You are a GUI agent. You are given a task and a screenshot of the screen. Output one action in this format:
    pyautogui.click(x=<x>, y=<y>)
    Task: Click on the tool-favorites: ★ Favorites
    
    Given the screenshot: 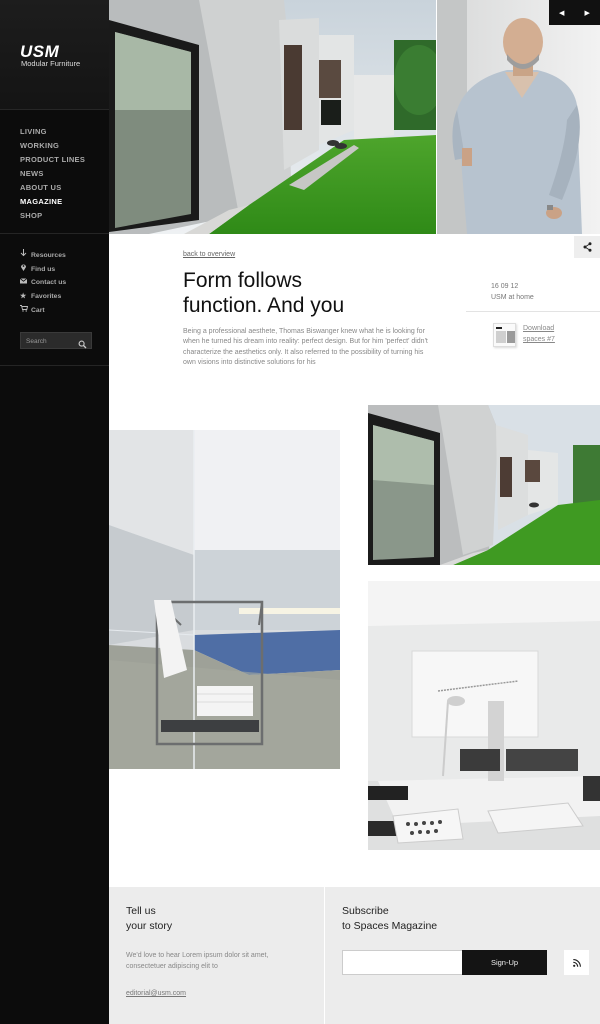 What is the action you would take?
    pyautogui.click(x=43, y=297)
    